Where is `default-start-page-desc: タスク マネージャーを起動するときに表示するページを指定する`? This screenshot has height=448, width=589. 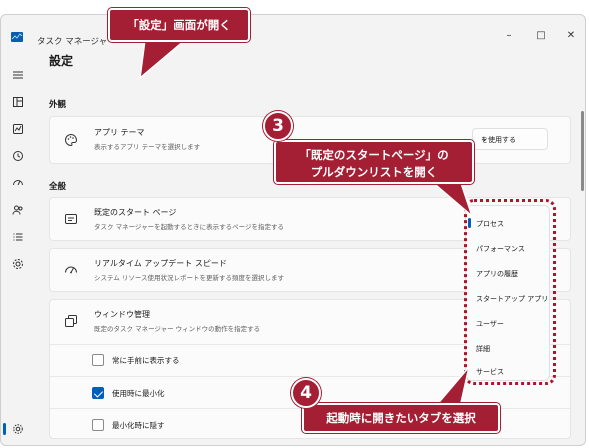
default-start-page-desc: タスク マネージャーを起動するときに表示するページを指定する is located at coordinates (189, 227).